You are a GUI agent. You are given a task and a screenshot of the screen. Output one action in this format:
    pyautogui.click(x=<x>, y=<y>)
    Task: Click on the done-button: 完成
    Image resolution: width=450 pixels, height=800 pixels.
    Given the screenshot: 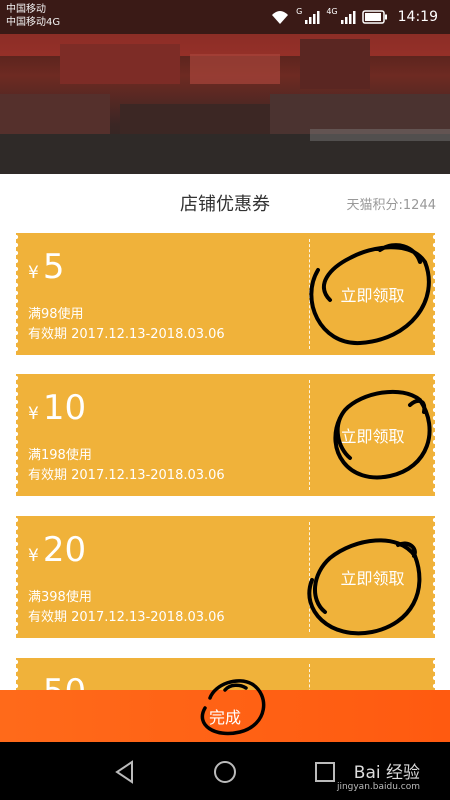 What is the action you would take?
    pyautogui.click(x=225, y=716)
    